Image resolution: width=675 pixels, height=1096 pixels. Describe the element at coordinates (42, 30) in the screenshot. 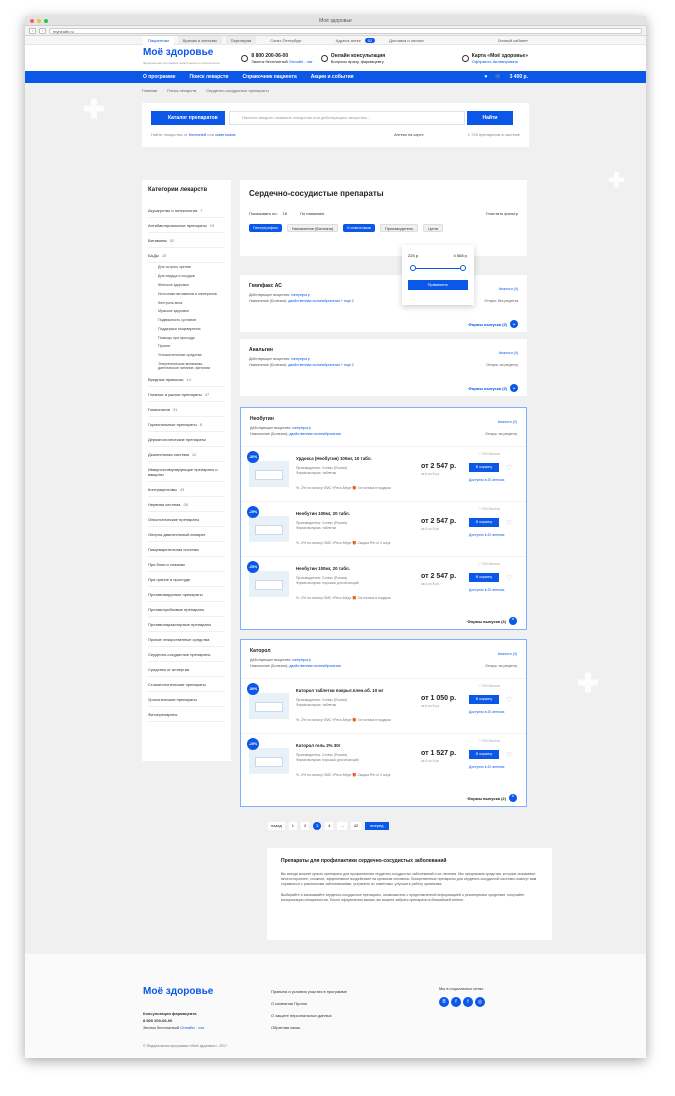

I see `forward-icon: ›` at that location.